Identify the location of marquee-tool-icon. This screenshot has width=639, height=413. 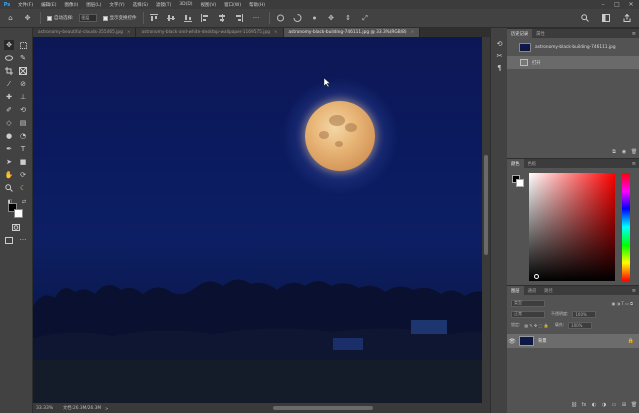
(23, 45).